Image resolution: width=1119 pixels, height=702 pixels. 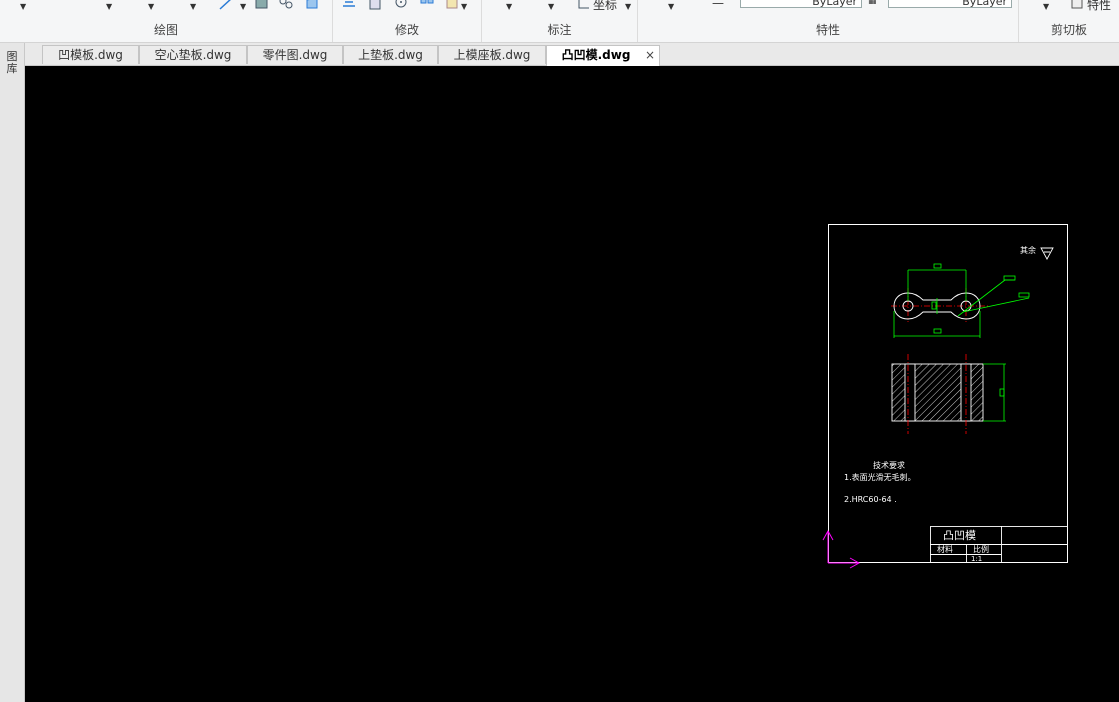 I want to click on tech-requirement-1: 1.表面光滑无毛刺。, so click(x=880, y=477).